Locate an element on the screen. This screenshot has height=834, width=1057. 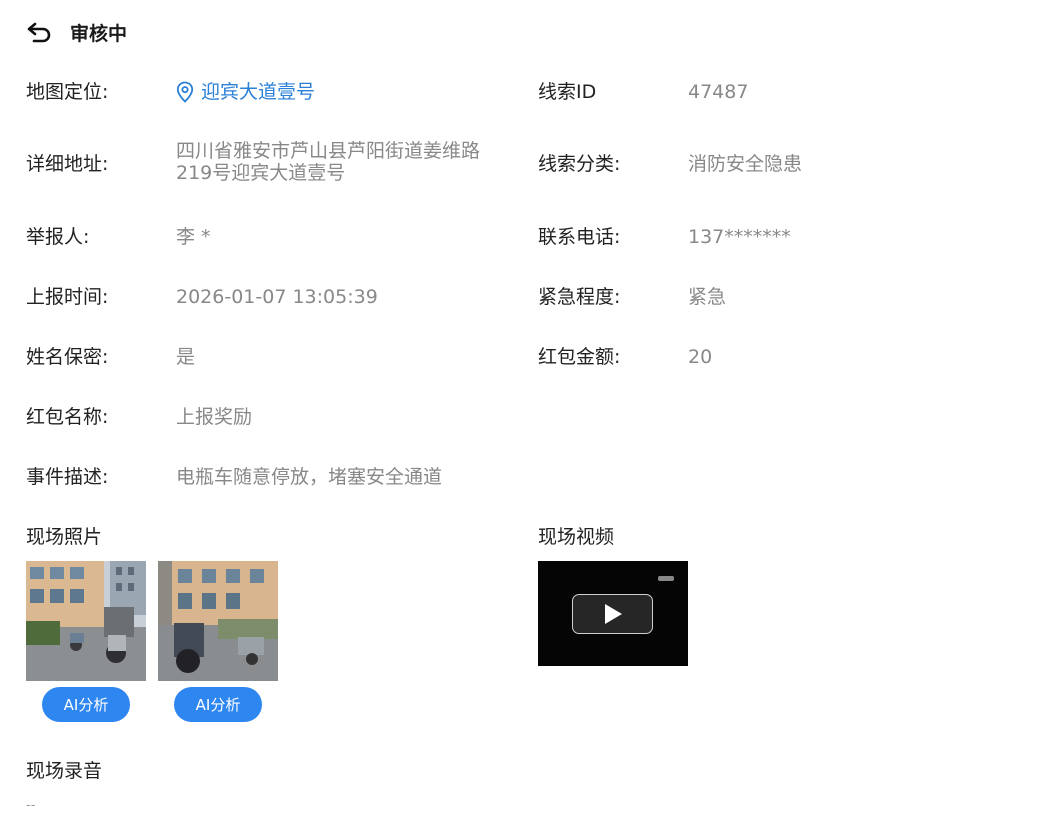
urgency-value: 紧急 is located at coordinates (707, 297).